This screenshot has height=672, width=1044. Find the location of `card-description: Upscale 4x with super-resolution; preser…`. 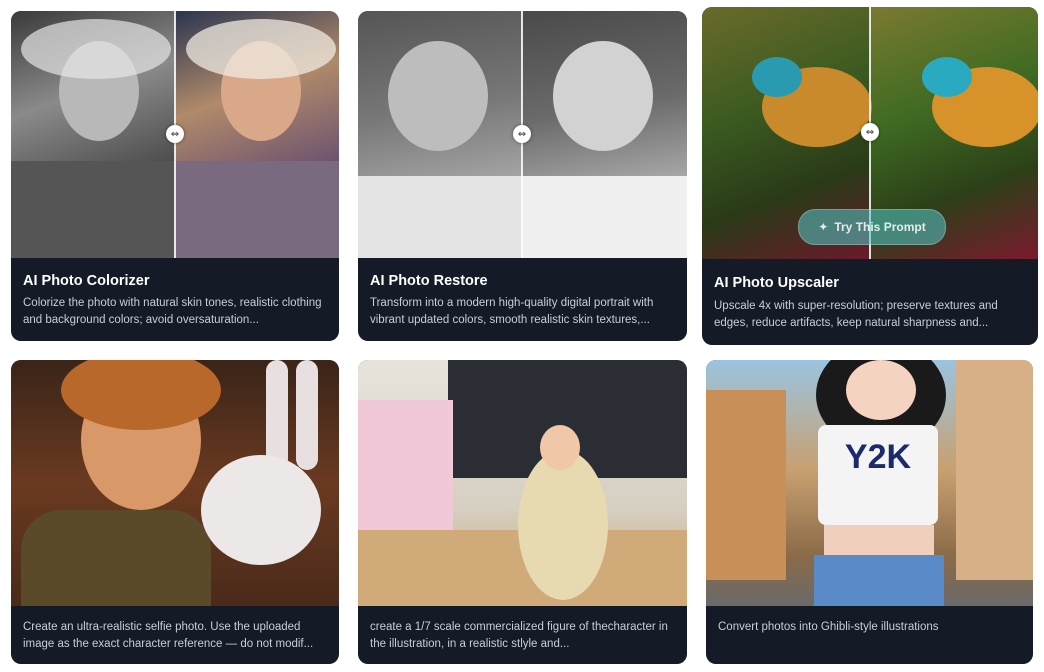

card-description: Upscale 4x with super-resolution; preser… is located at coordinates (856, 314).